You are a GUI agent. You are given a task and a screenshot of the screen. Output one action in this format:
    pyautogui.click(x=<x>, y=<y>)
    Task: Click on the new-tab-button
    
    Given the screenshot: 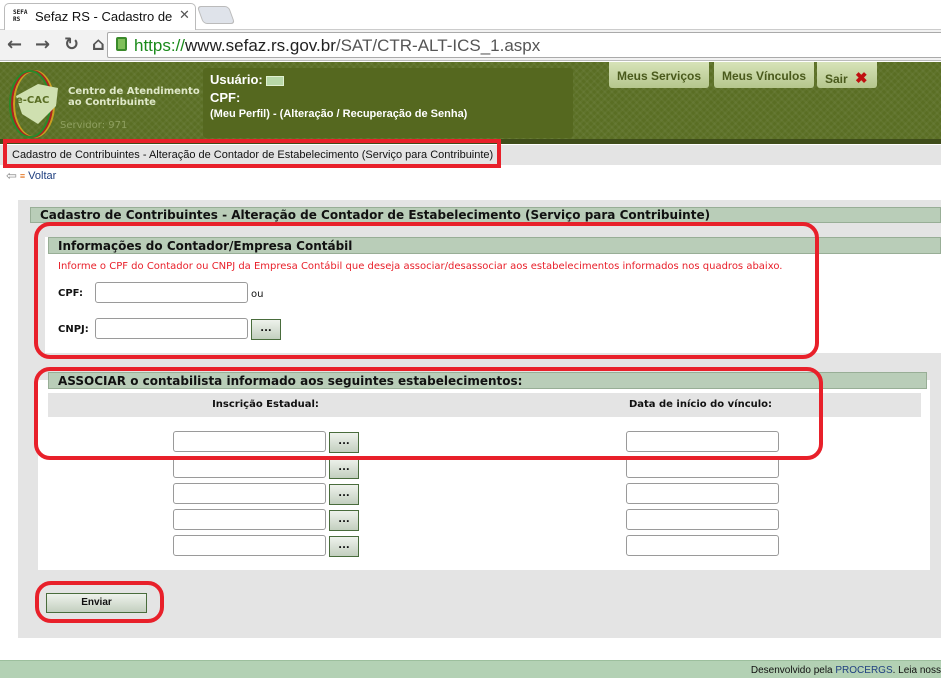 What is the action you would take?
    pyautogui.click(x=216, y=15)
    